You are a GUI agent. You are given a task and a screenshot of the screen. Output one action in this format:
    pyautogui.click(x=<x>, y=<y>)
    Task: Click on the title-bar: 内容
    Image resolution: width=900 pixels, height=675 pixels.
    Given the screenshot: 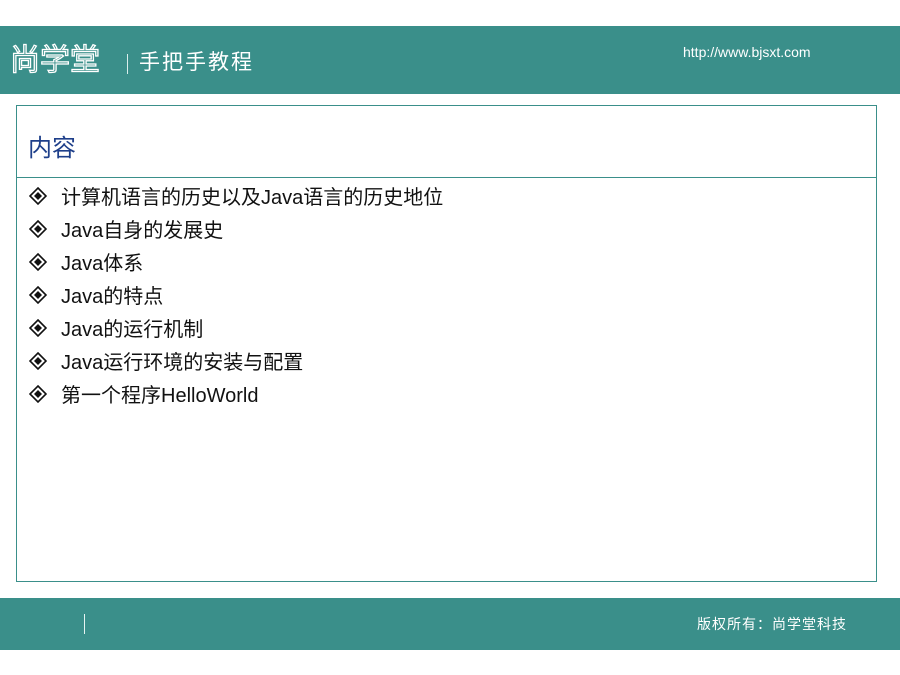 What is the action you would take?
    pyautogui.click(x=446, y=142)
    